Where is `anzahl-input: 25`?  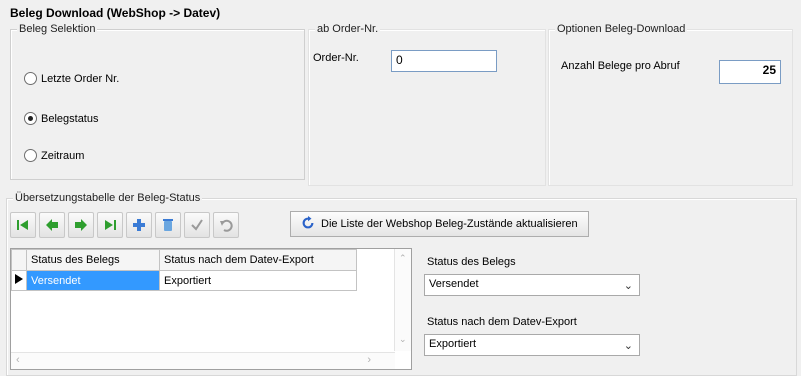
anzahl-input: 25 is located at coordinates (750, 72).